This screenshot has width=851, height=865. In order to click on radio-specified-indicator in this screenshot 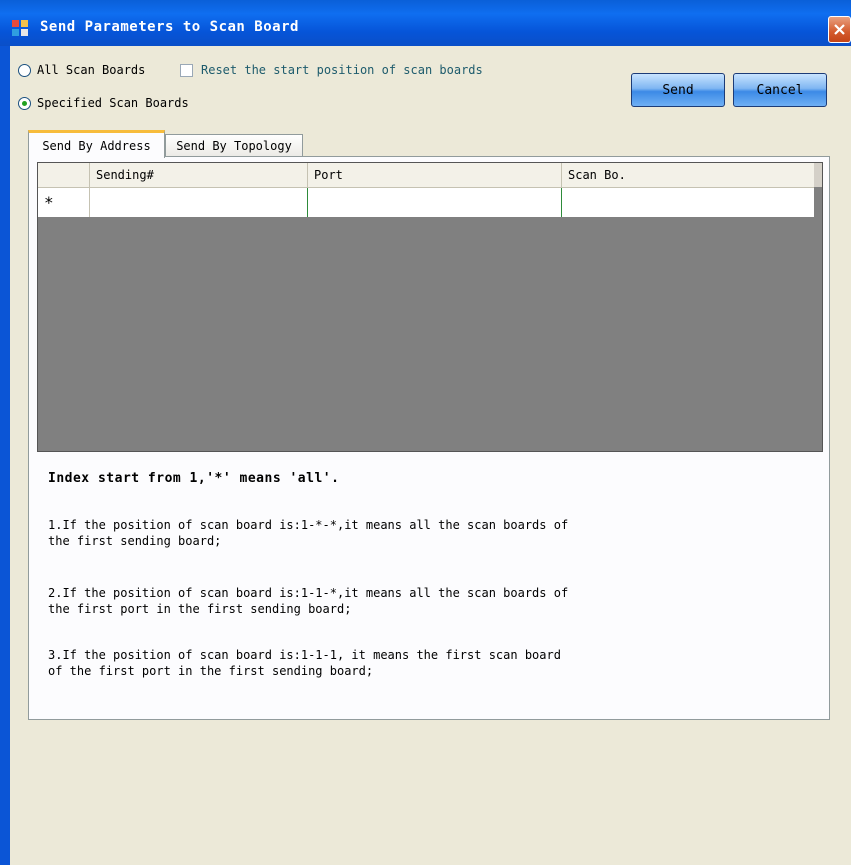, I will do `click(24, 103)`.